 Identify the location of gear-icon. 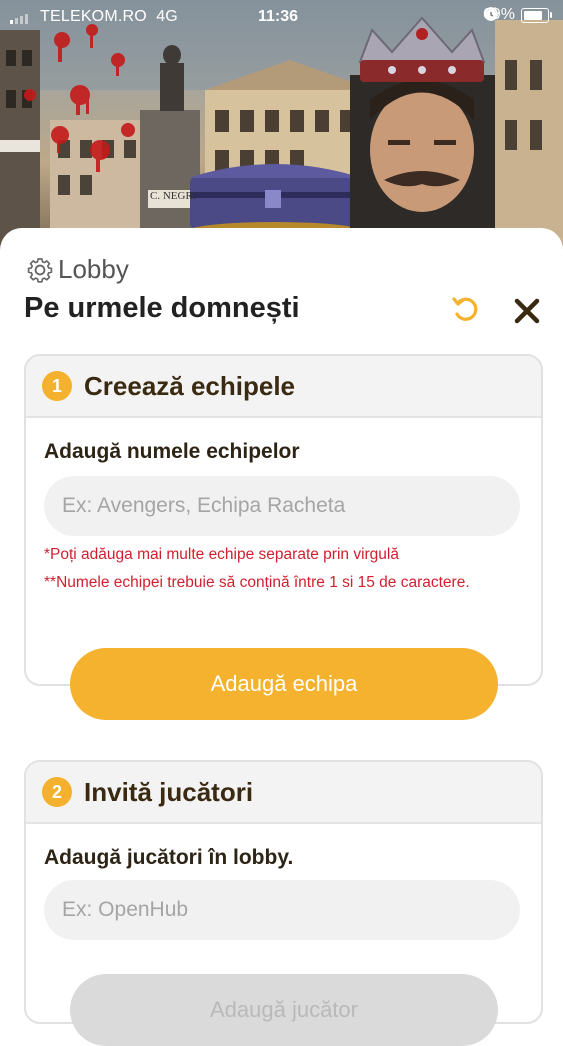
(40, 270).